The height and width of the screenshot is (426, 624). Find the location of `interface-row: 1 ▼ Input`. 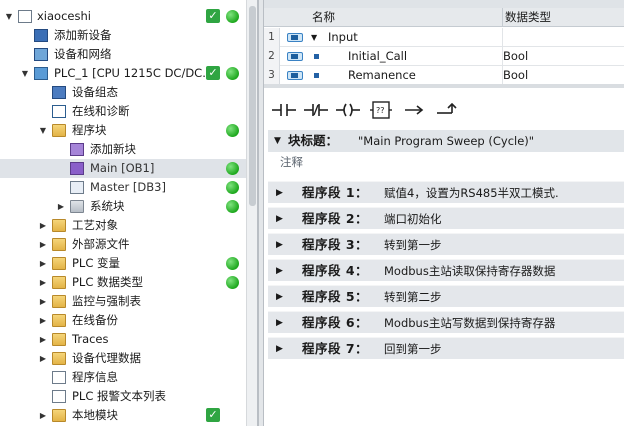

interface-row: 1 ▼ Input is located at coordinates (444, 37).